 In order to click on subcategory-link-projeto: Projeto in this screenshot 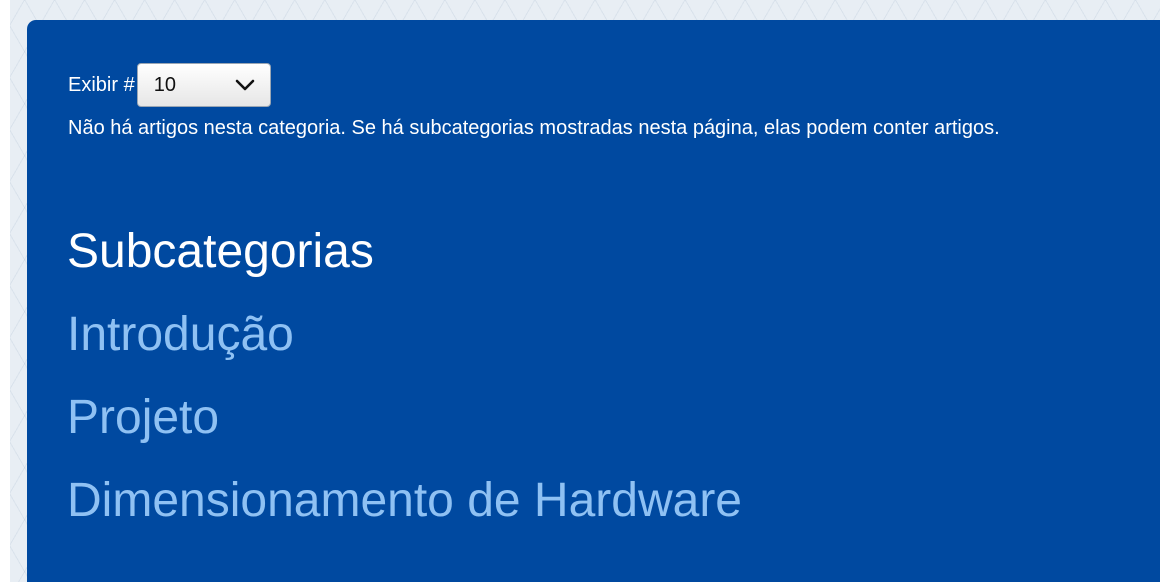, I will do `click(143, 417)`.